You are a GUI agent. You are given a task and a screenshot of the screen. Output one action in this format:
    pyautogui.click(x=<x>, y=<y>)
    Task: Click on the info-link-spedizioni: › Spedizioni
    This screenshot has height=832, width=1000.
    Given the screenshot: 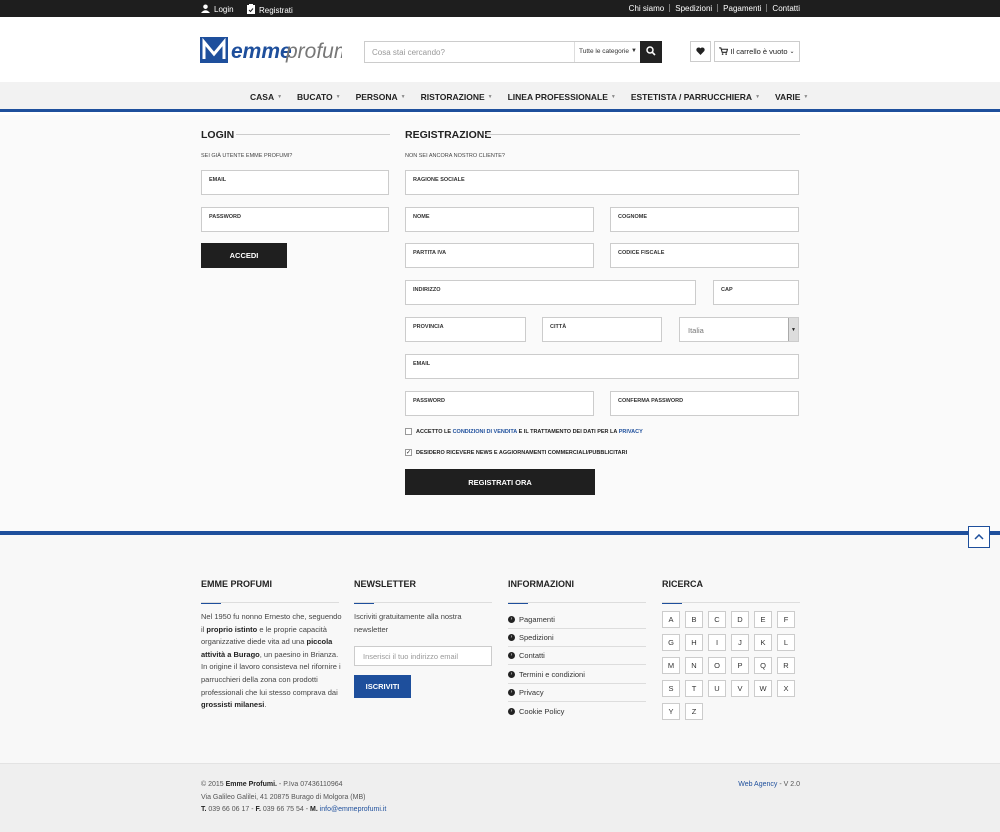 What is the action you would take?
    pyautogui.click(x=577, y=638)
    